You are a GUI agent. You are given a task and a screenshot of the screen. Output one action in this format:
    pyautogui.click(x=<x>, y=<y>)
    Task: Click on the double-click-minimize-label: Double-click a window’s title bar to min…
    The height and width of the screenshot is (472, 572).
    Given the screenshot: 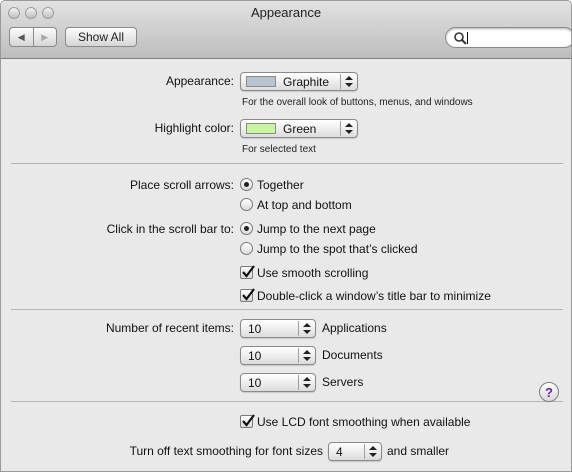 What is the action you would take?
    pyautogui.click(x=374, y=296)
    